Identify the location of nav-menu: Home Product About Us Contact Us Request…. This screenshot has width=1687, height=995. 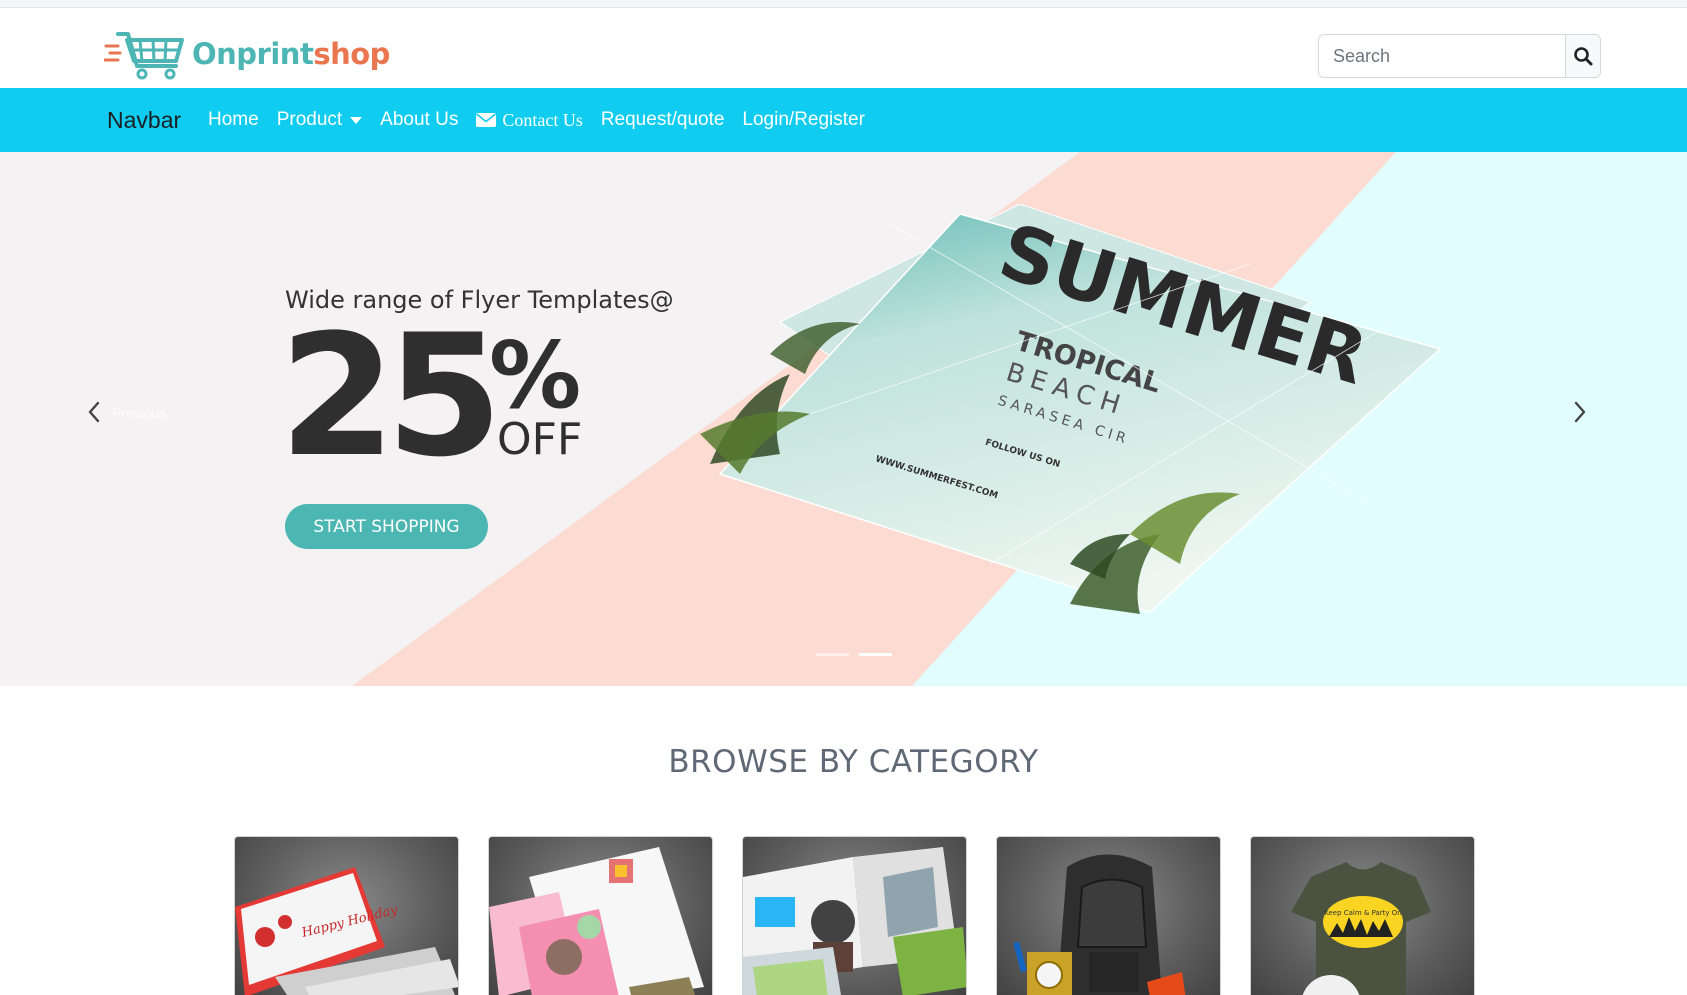
(545, 120).